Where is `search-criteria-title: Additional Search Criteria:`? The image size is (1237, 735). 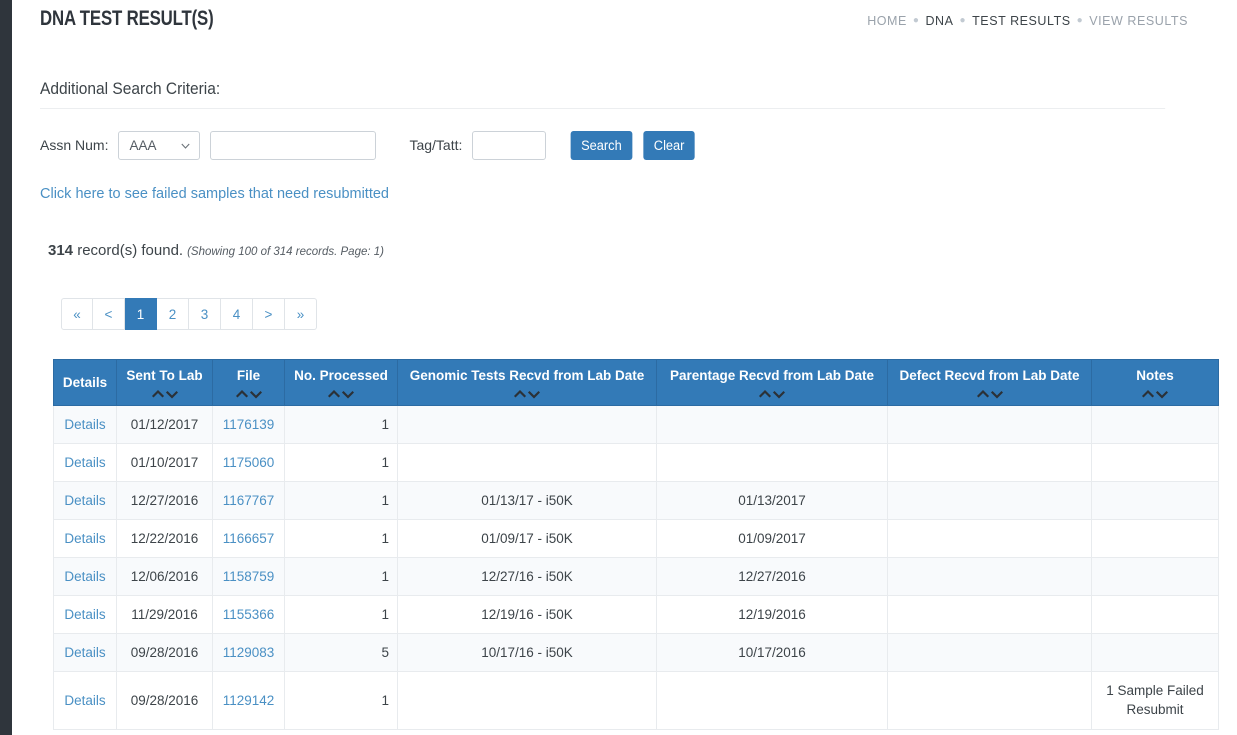
search-criteria-title: Additional Search Criteria: is located at coordinates (603, 94).